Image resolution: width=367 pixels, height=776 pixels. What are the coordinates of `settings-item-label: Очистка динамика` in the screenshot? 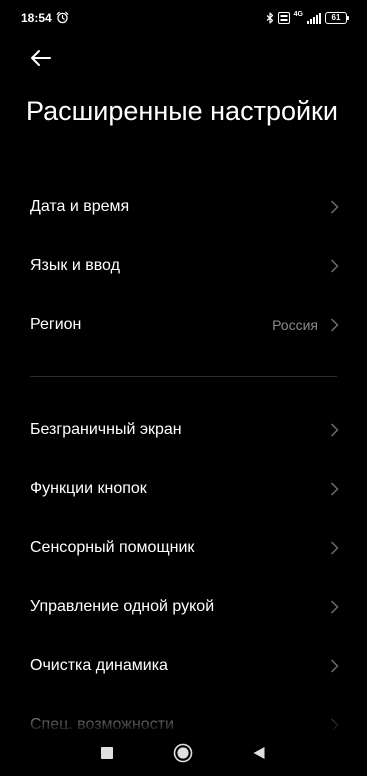 It's located at (99, 665).